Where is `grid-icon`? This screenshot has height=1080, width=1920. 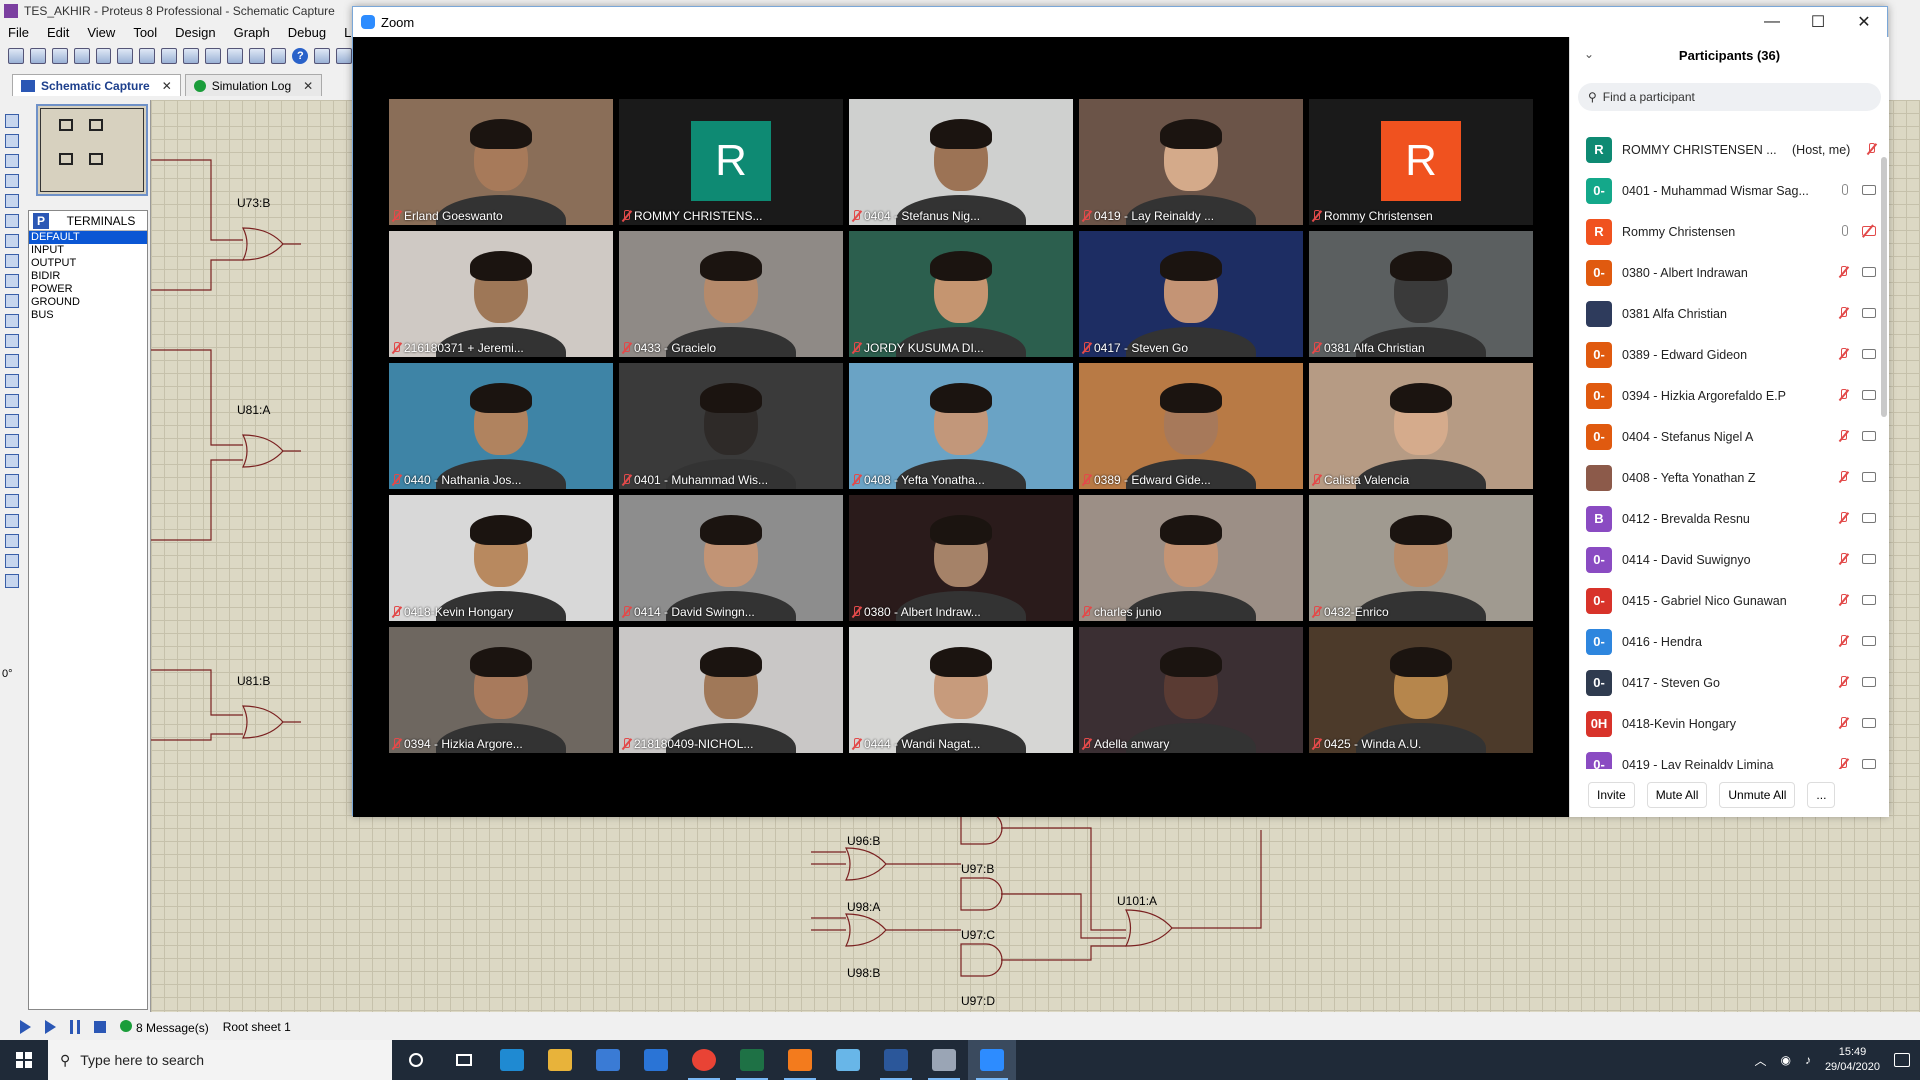
grid-icon is located at coordinates (344, 56).